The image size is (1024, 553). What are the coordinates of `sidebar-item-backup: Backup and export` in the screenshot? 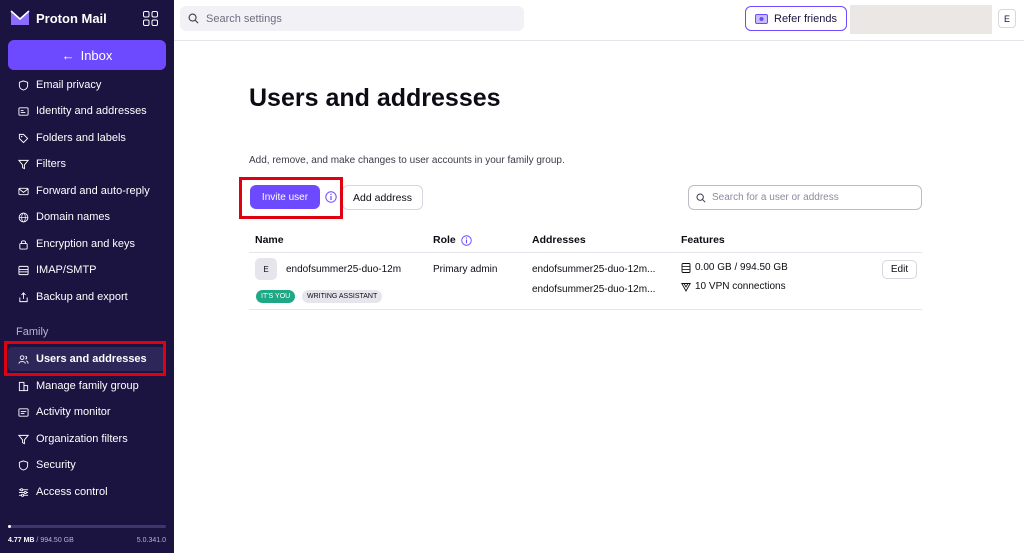 It's located at (87, 297).